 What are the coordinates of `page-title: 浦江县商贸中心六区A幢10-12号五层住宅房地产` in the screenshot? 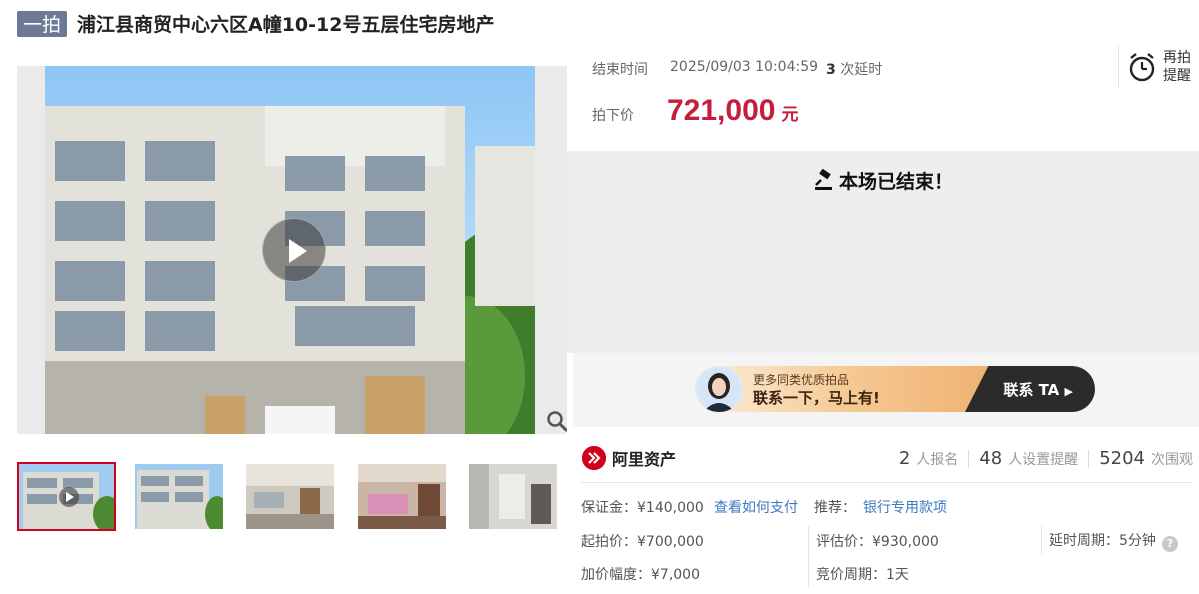 It's located at (286, 25).